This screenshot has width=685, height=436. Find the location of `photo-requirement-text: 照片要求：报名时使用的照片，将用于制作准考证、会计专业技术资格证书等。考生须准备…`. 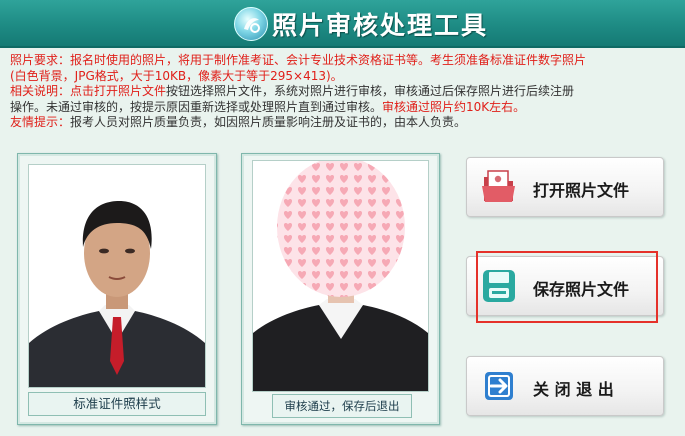

photo-requirement-text: 照片要求：报名时使用的照片，将用于制作准考证、会计专业技术资格证书等。考生须准备… is located at coordinates (298, 60).